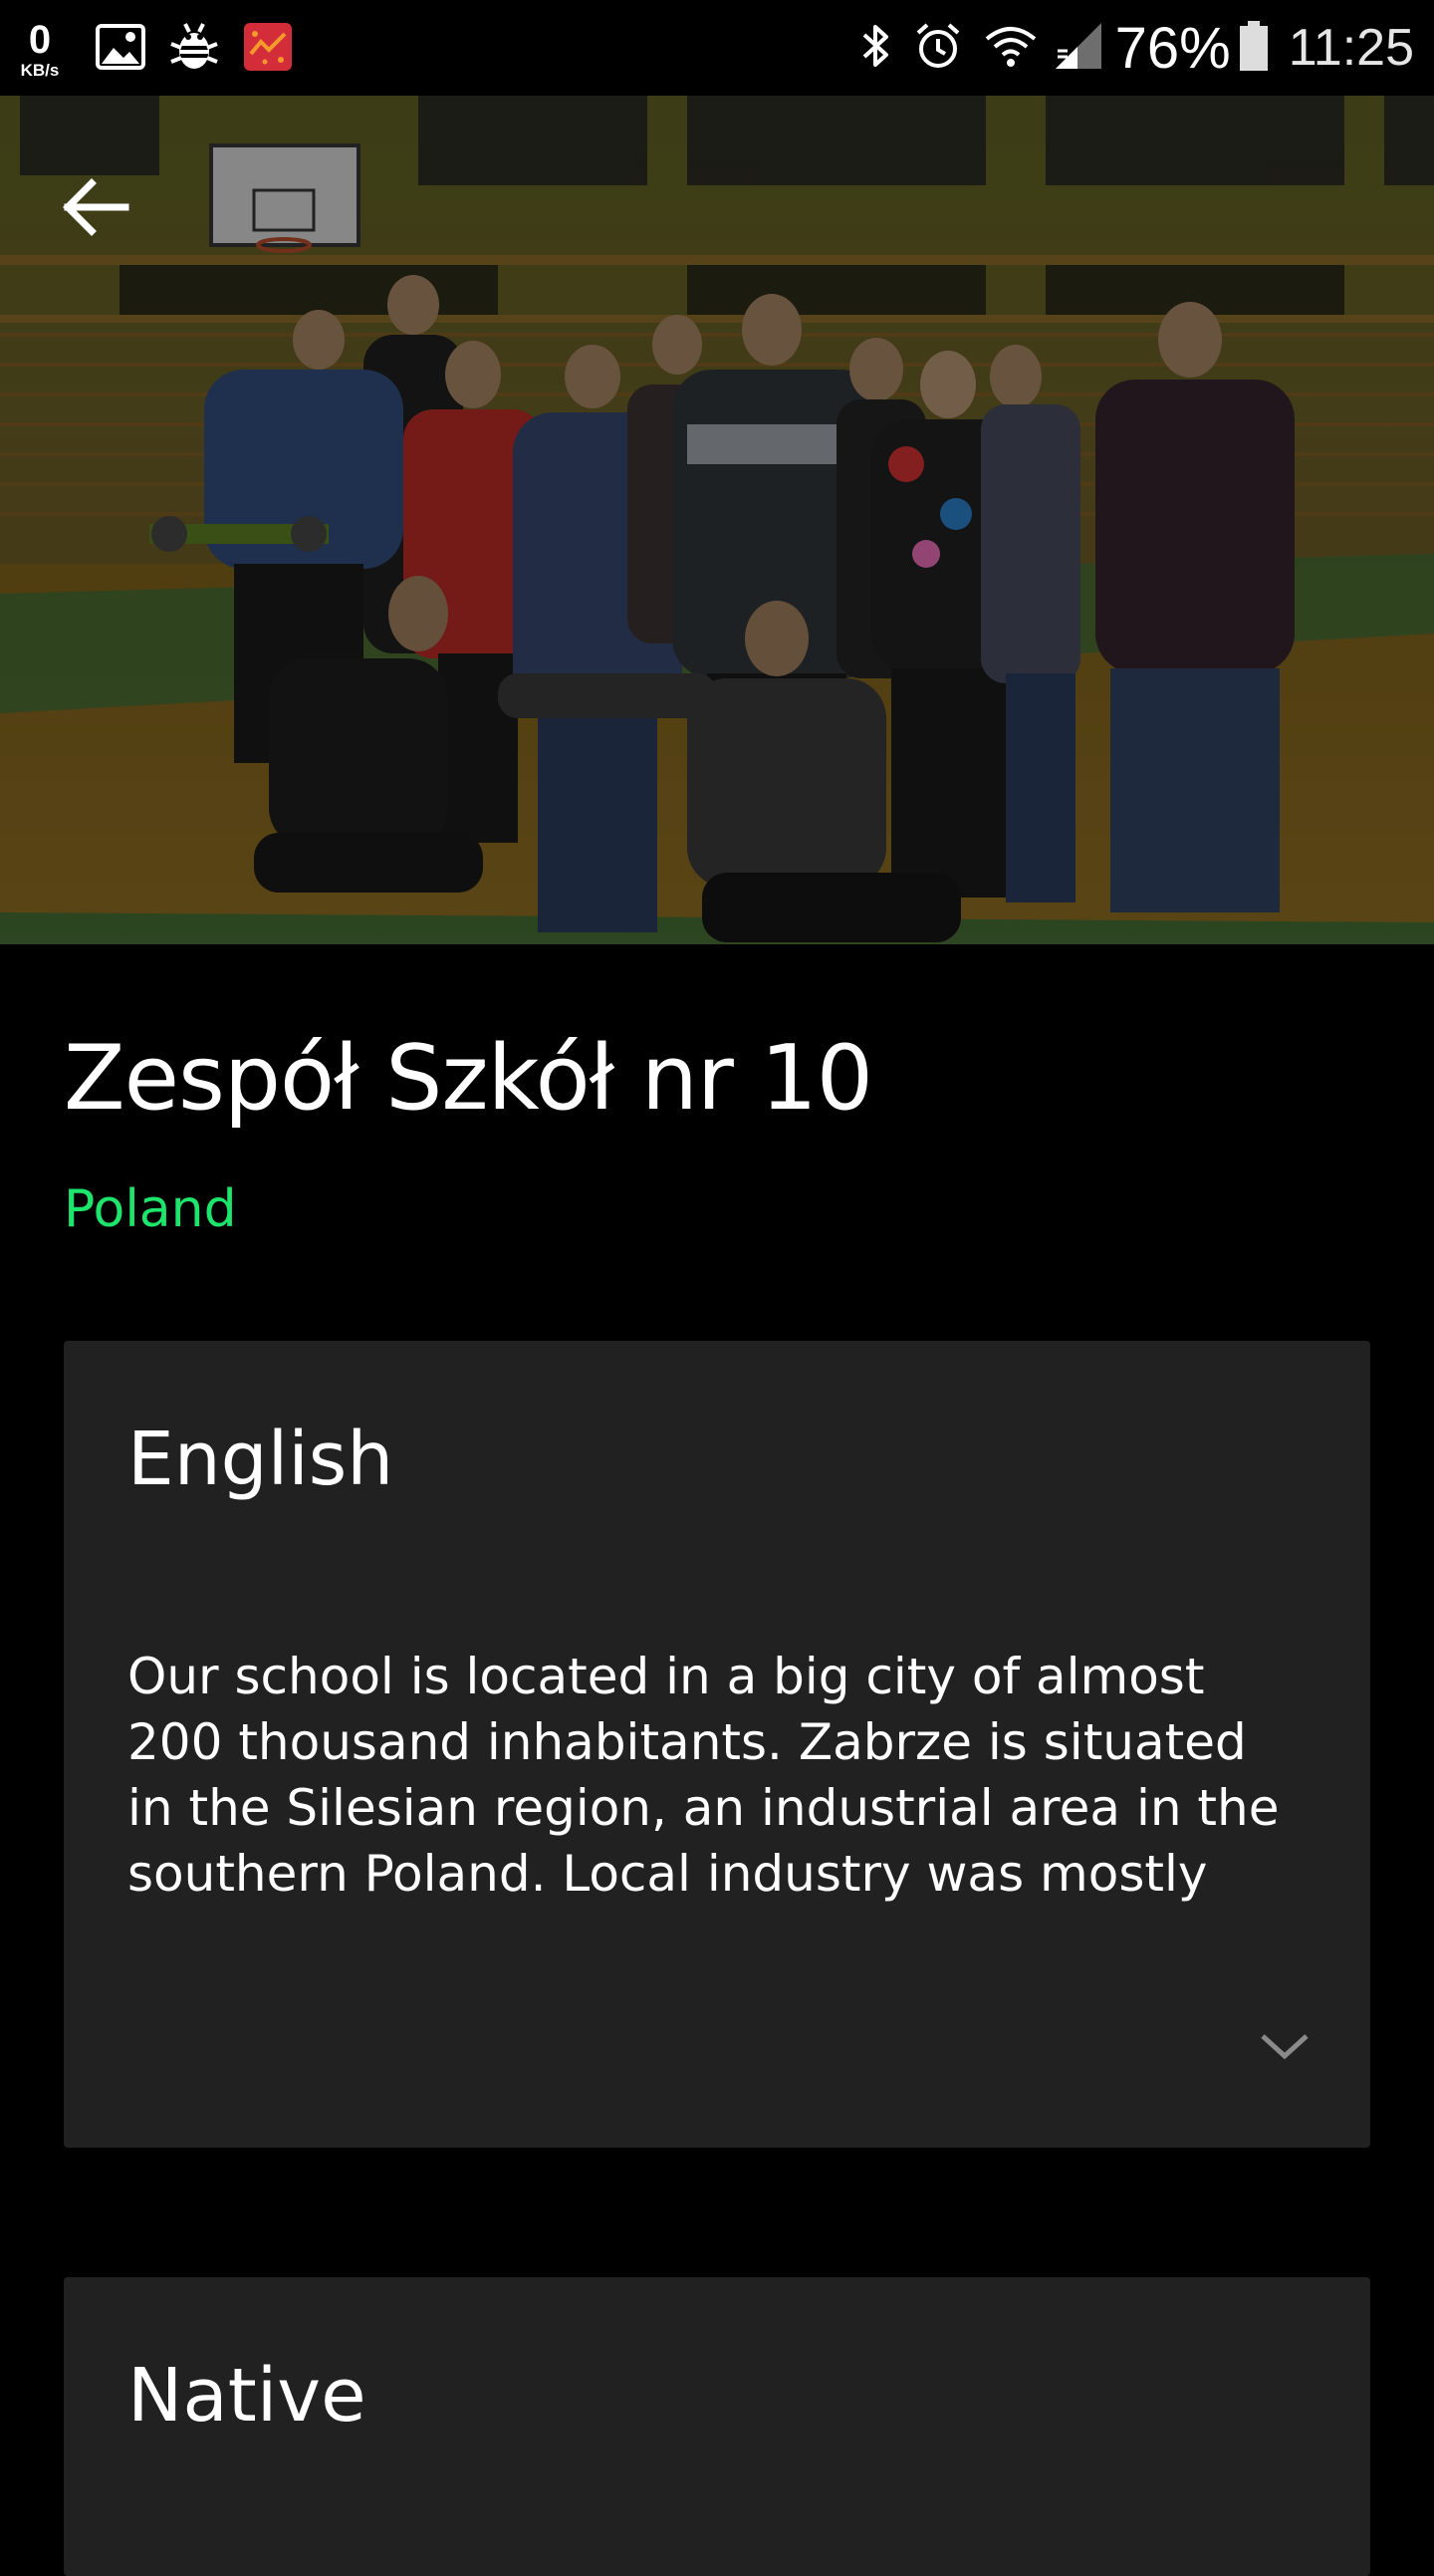  Describe the element at coordinates (1172, 48) in the screenshot. I see `battery-percent: 76%` at that location.